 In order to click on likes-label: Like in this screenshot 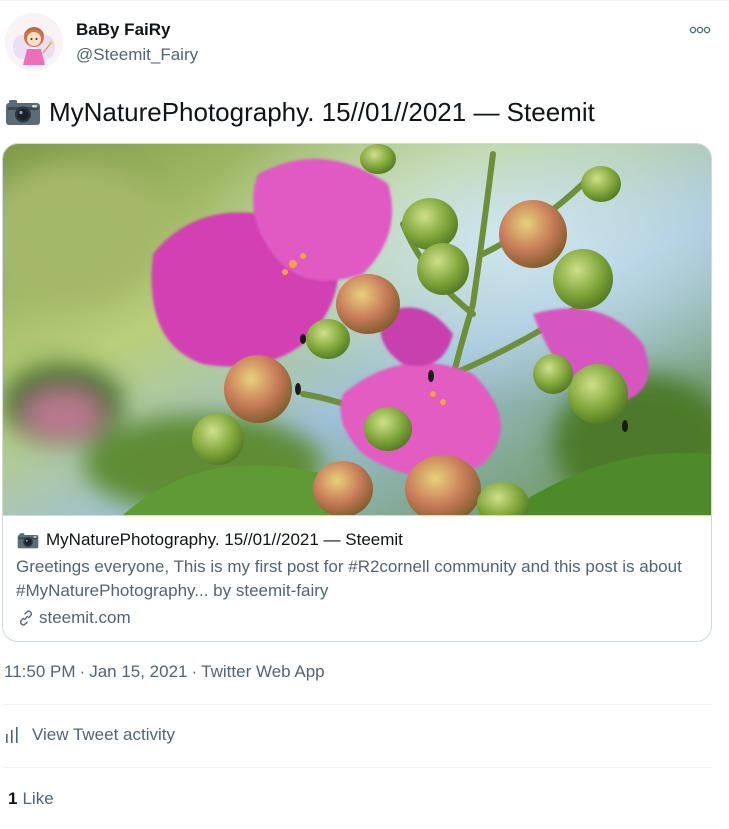, I will do `click(38, 798)`.